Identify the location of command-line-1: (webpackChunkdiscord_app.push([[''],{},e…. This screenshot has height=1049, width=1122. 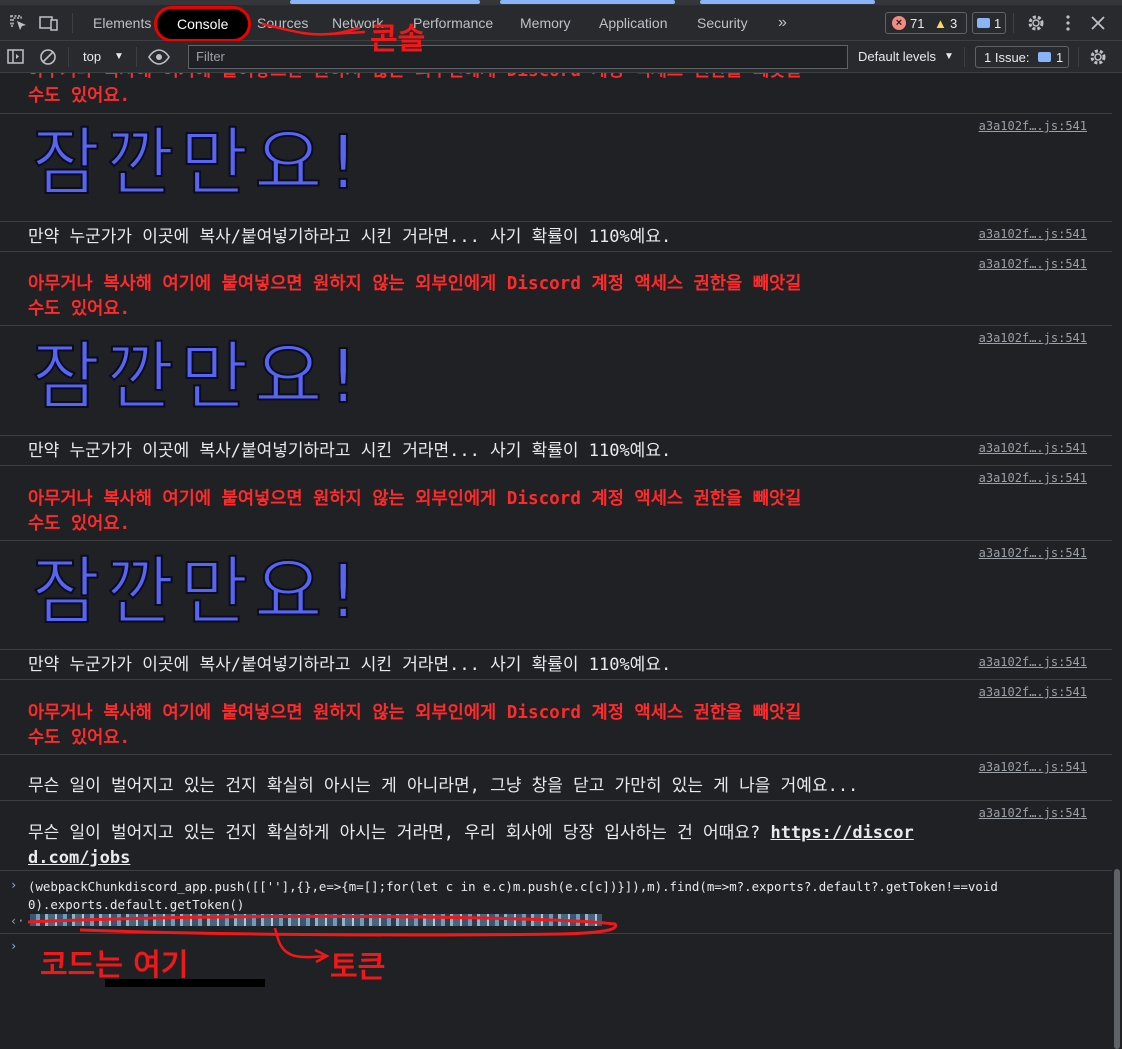
(513, 886).